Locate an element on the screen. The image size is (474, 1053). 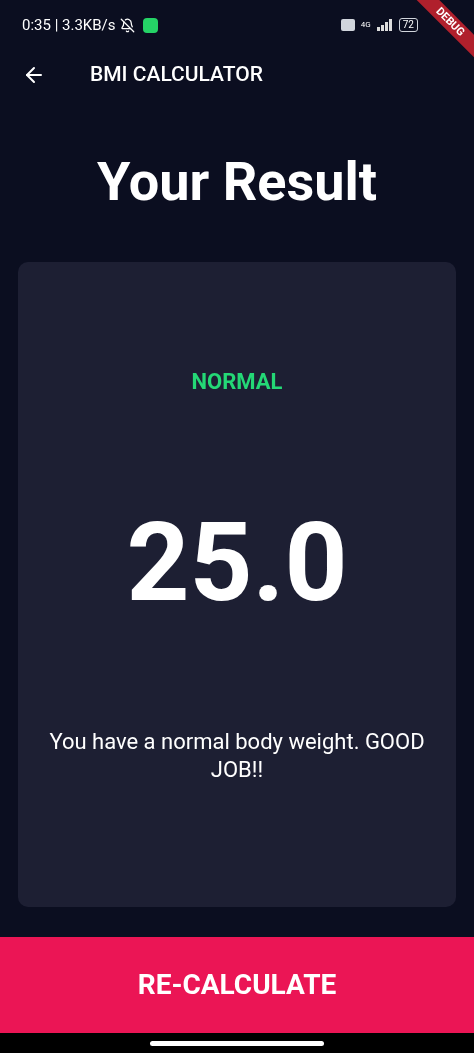
battery-level: 72 is located at coordinates (408, 25).